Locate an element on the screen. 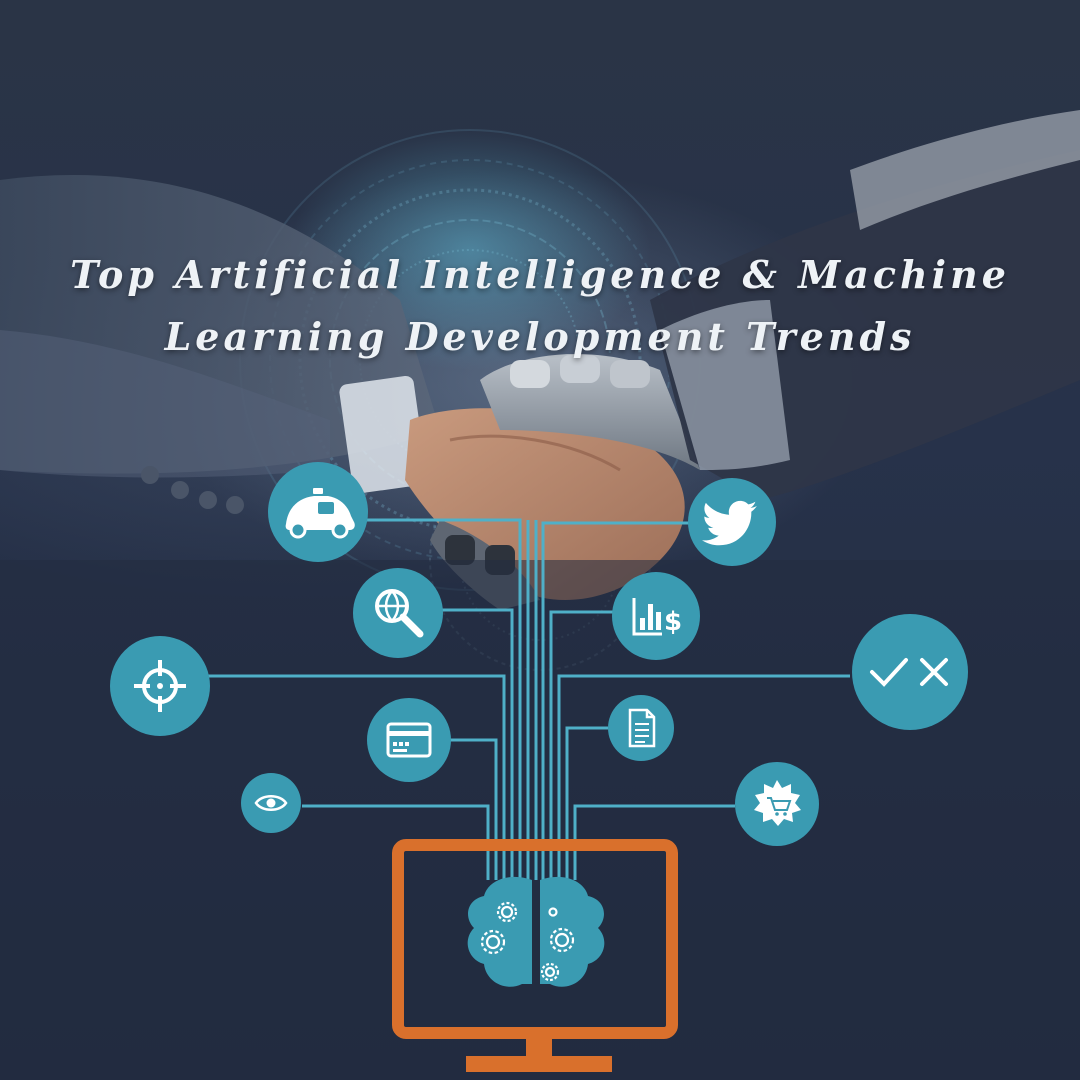 Image resolution: width=1080 pixels, height=1080 pixels. target-node is located at coordinates (160, 686).